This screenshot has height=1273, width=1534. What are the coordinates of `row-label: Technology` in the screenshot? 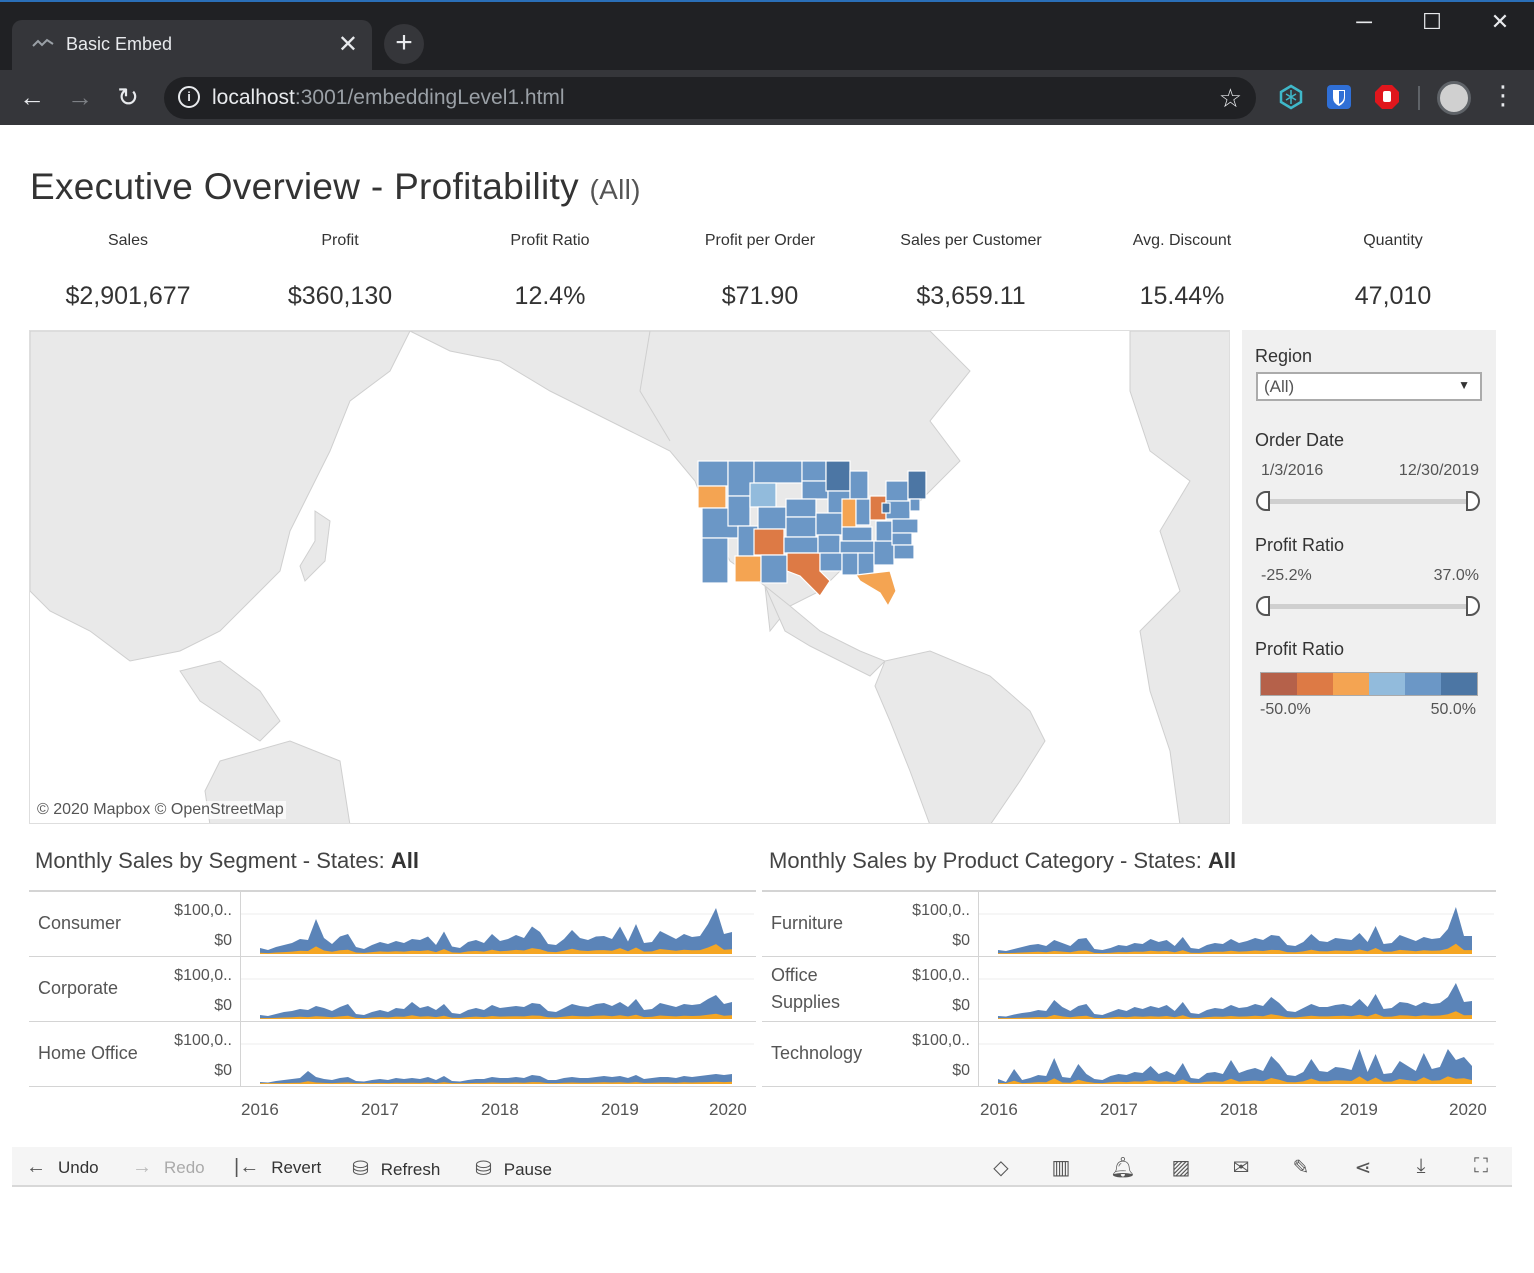 It's located at (817, 1053).